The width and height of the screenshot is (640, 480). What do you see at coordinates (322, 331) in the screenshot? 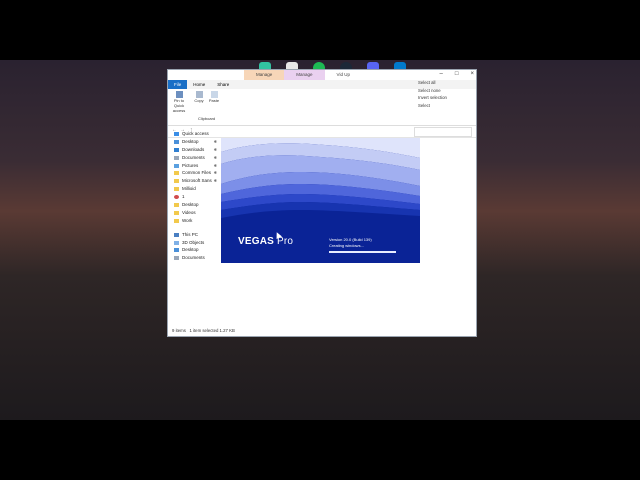
I see `status-bar: 9 items 1 item selected 1.27 KB` at bounding box center [322, 331].